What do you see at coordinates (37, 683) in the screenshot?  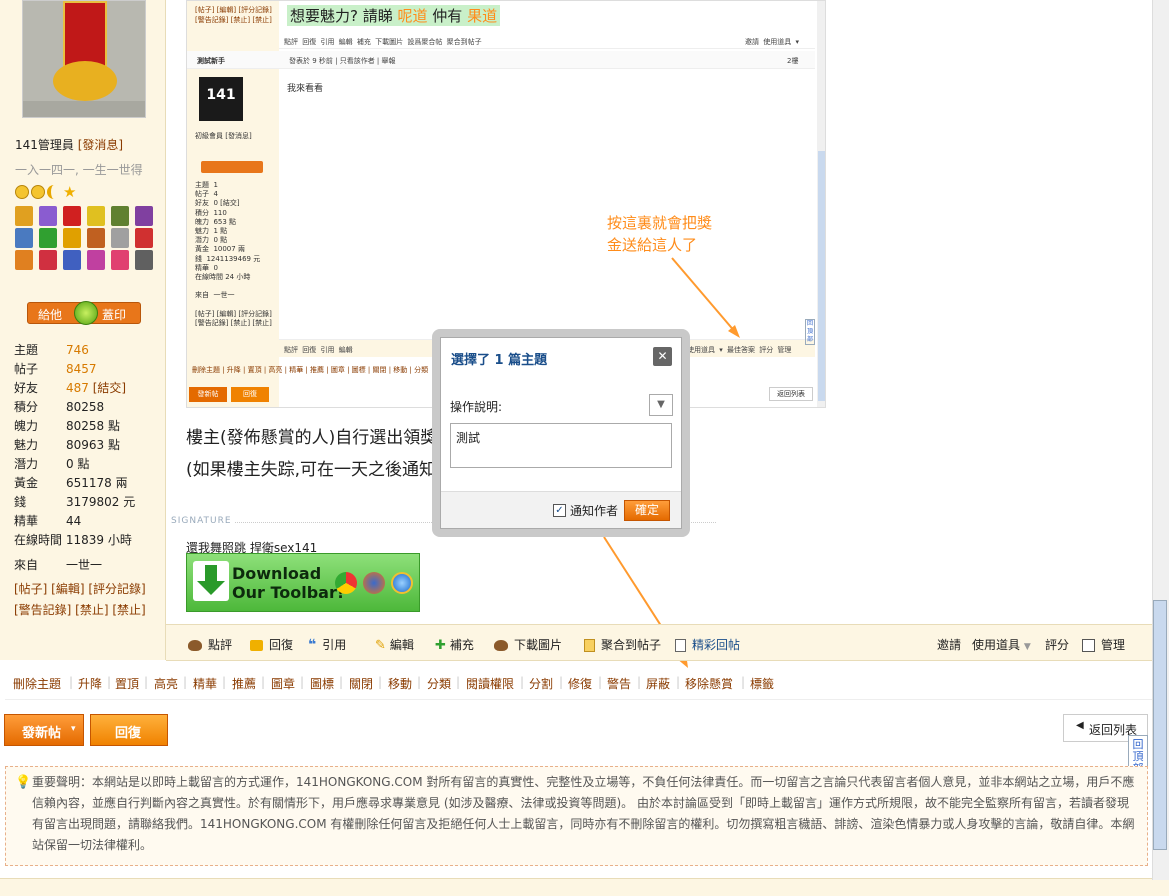 I see `mod-delete-topic: 刪除主題` at bounding box center [37, 683].